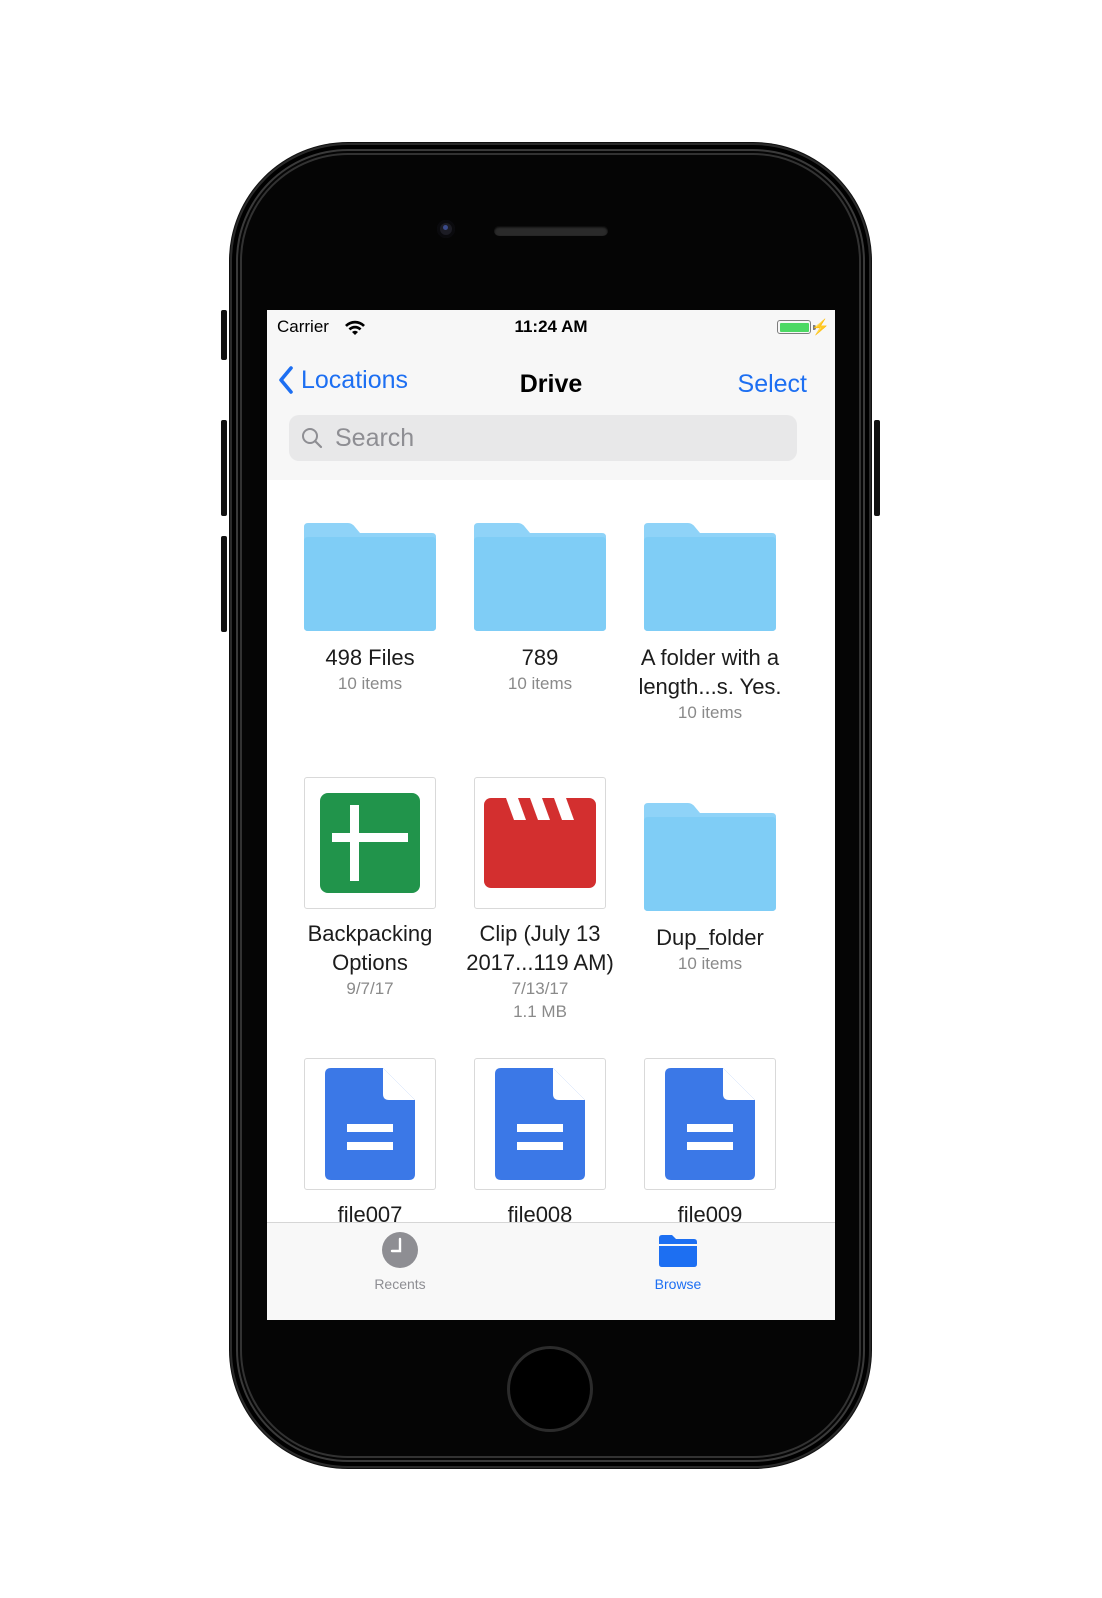 This screenshot has width=1102, height=1598. What do you see at coordinates (540, 657) in the screenshot?
I see `item-name: 789` at bounding box center [540, 657].